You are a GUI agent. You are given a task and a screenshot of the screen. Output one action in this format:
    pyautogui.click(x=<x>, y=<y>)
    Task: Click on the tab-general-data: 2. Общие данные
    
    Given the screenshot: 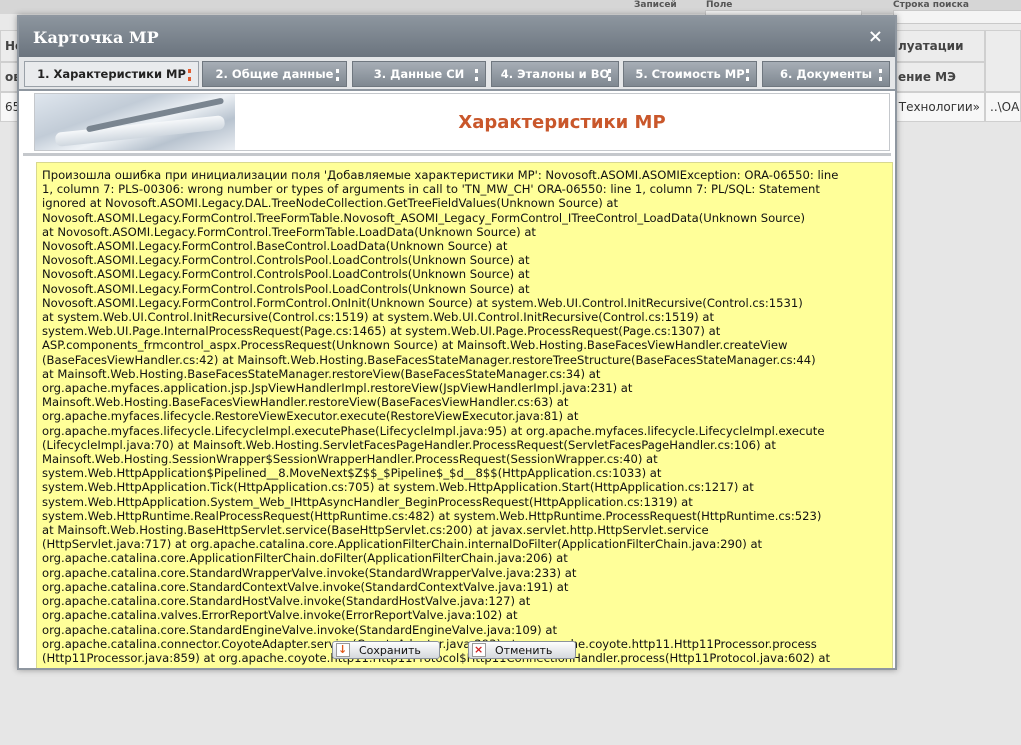 What is the action you would take?
    pyautogui.click(x=274, y=74)
    